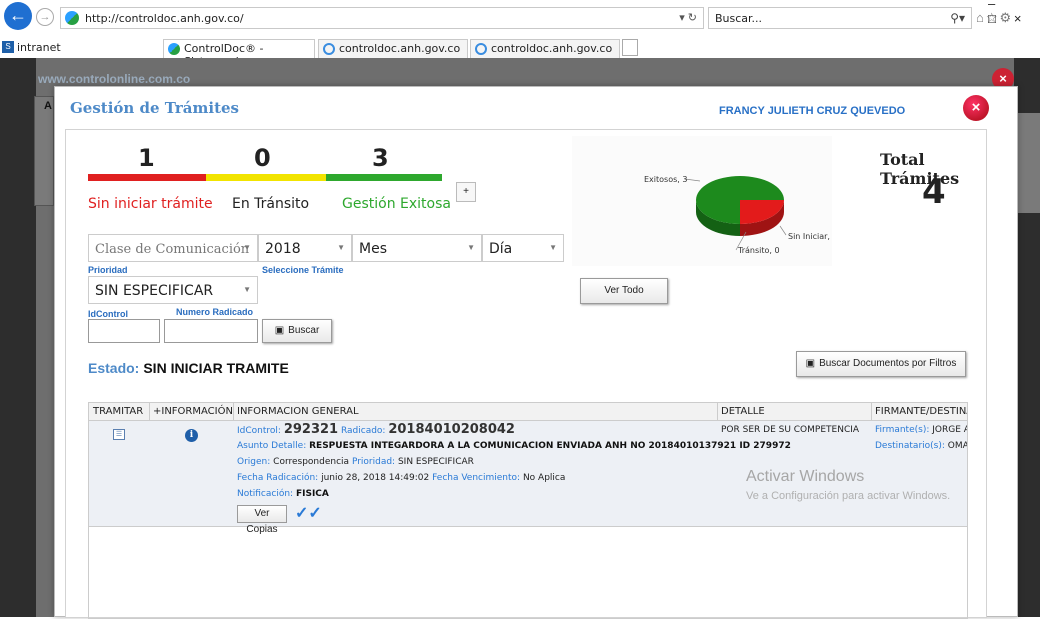  I want to click on th-tramitar: TRAMITAR, so click(118, 411).